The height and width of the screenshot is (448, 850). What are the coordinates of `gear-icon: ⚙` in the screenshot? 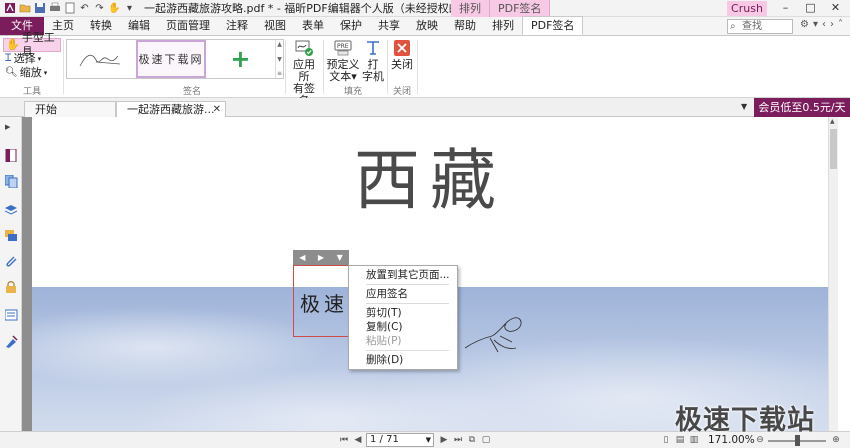 It's located at (804, 24).